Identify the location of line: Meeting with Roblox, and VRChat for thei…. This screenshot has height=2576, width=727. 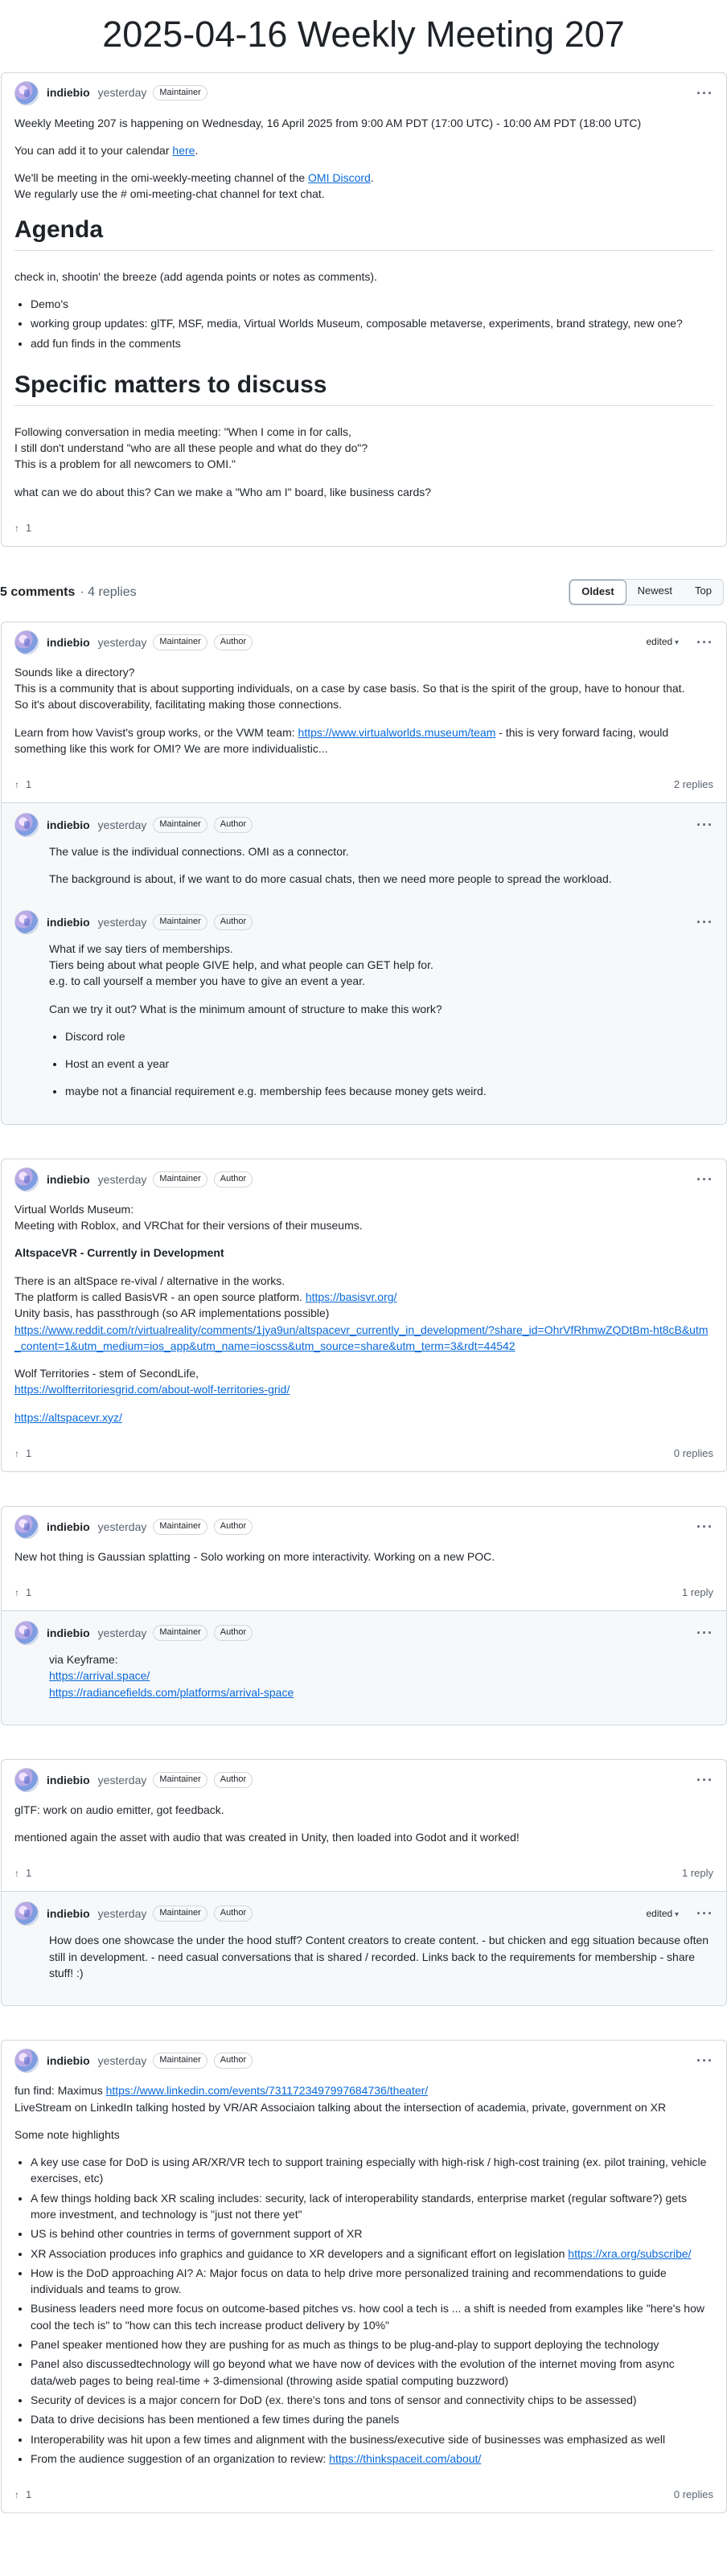
(188, 1226).